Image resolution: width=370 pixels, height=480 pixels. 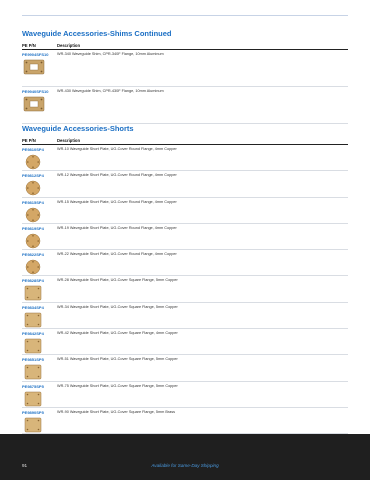 What do you see at coordinates (185, 45) in the screenshot?
I see `shims-table-header: PE P/N Description` at bounding box center [185, 45].